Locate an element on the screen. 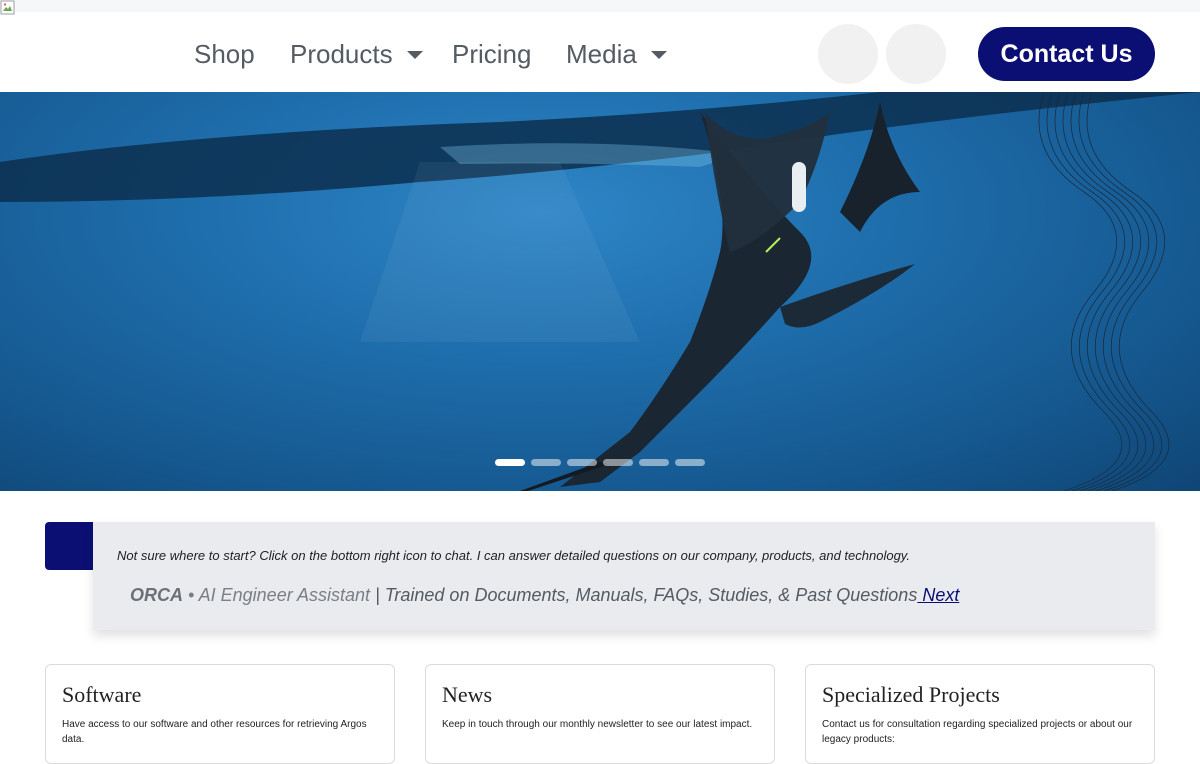 This screenshot has height=764, width=1200. contact-us-button: Contact Us is located at coordinates (1066, 54).